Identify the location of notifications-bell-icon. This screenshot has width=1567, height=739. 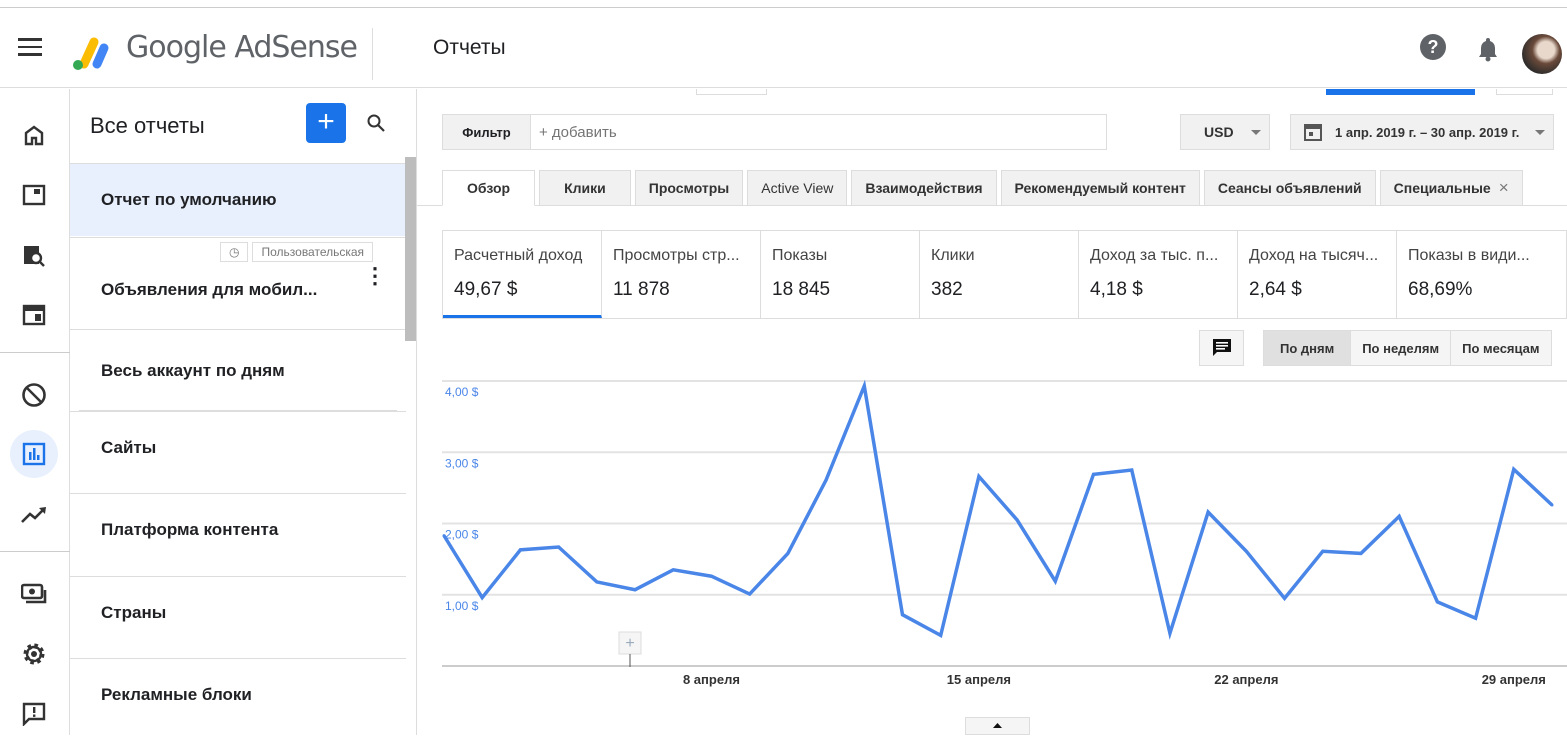
(1488, 49).